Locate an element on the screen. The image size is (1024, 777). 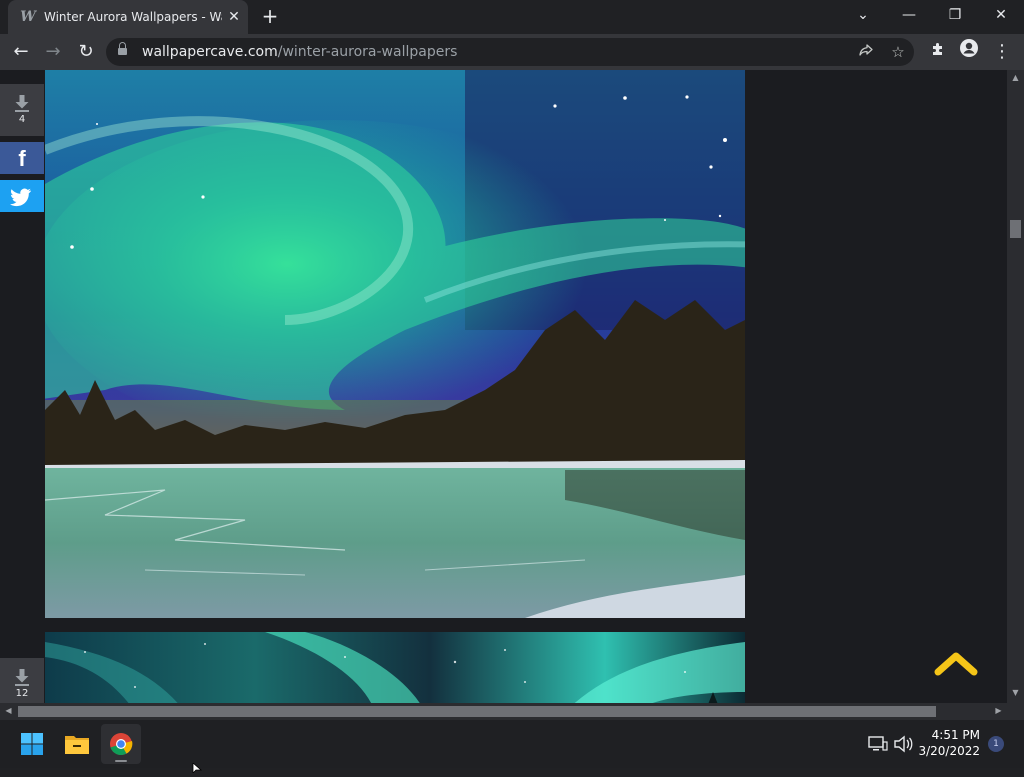
bookmark-star-icon: ☆ is located at coordinates (898, 52).